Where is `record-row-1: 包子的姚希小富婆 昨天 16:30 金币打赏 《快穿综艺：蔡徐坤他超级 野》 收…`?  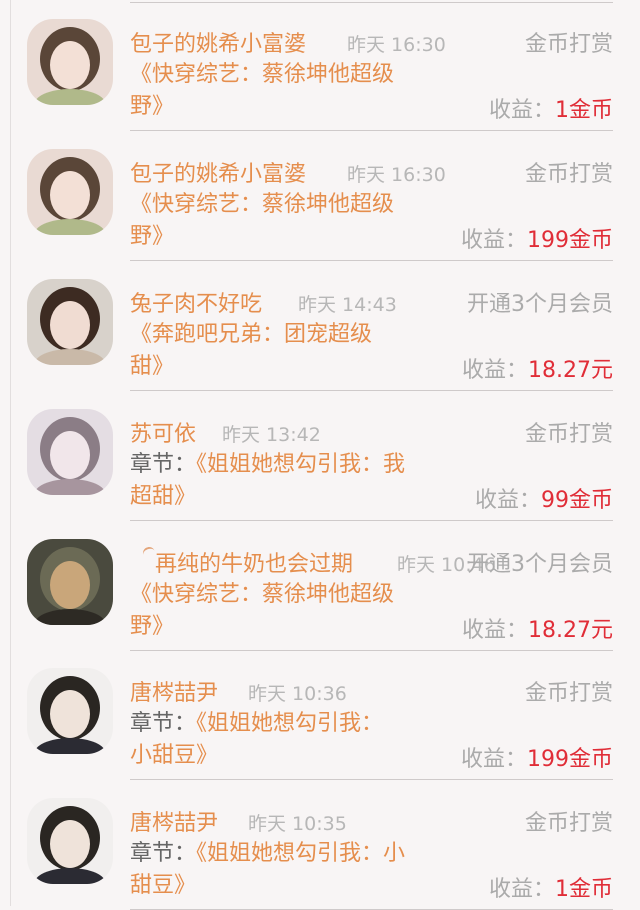 record-row-1: 包子的姚希小富婆 昨天 16:30 金币打赏 《快穿综艺：蔡徐坤他超级 野》 收… is located at coordinates (320, 65).